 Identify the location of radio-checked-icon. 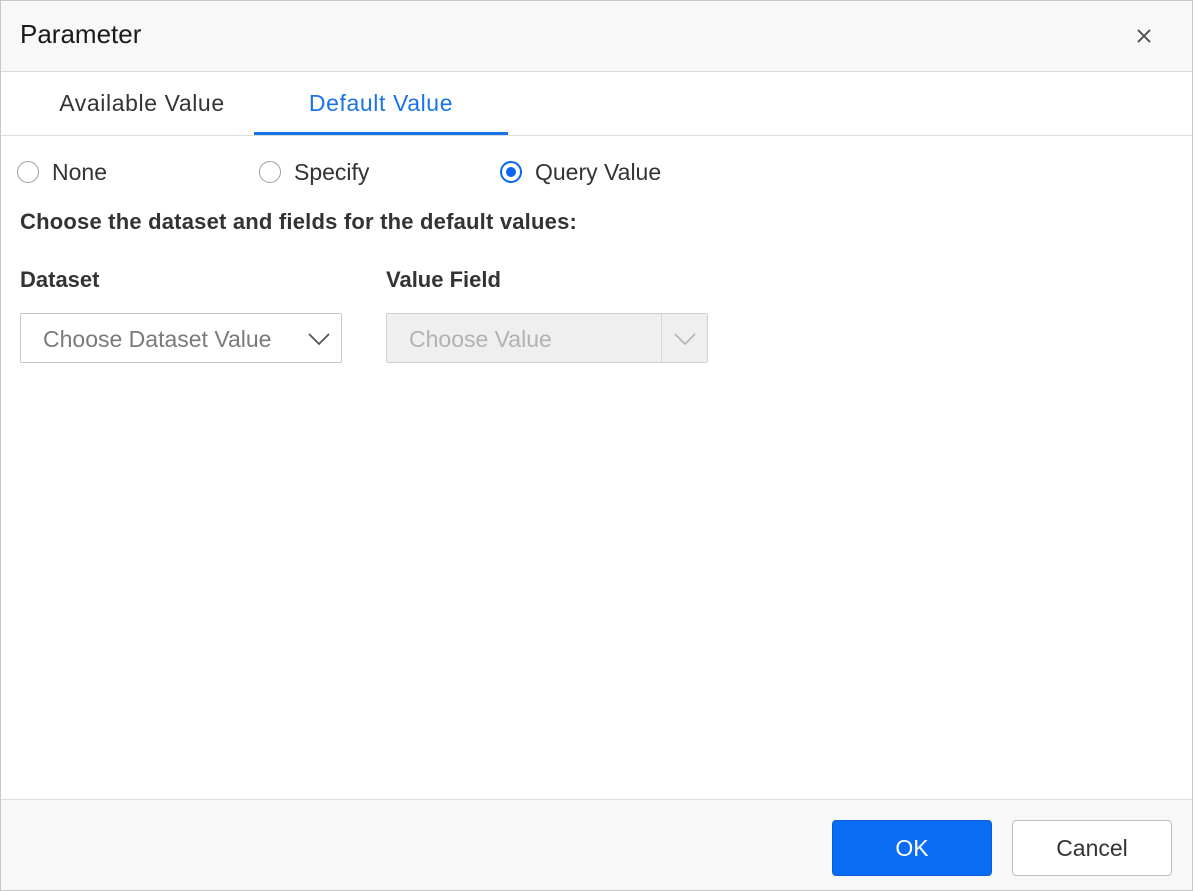
(511, 172).